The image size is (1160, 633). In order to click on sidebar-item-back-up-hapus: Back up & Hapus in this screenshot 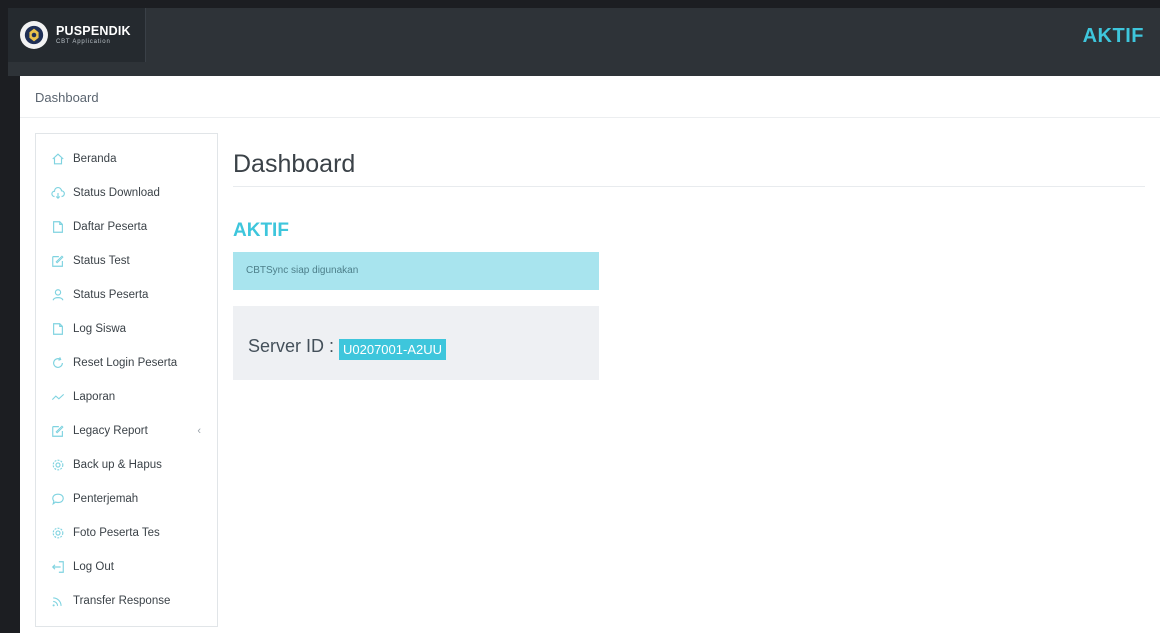, I will do `click(126, 465)`.